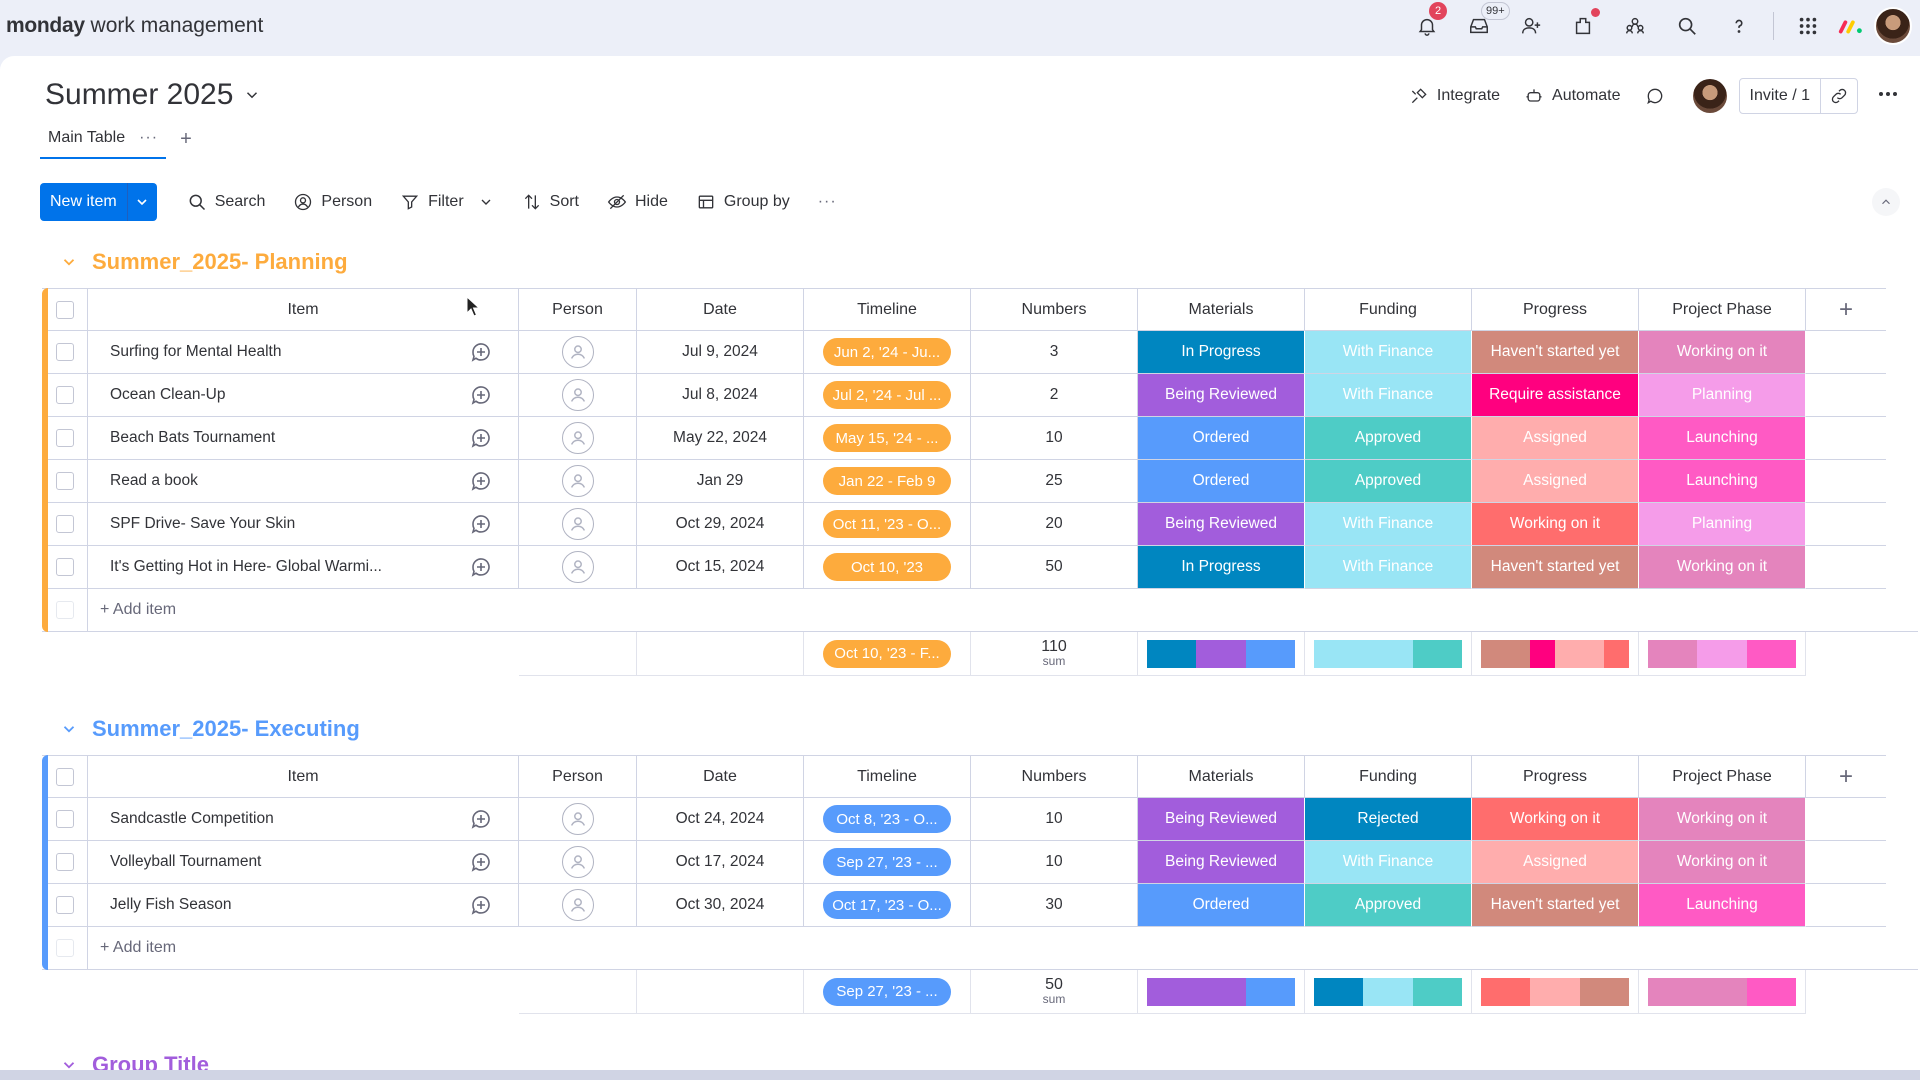  I want to click on progress-status-cell: Haven't started yet, so click(1555, 905).